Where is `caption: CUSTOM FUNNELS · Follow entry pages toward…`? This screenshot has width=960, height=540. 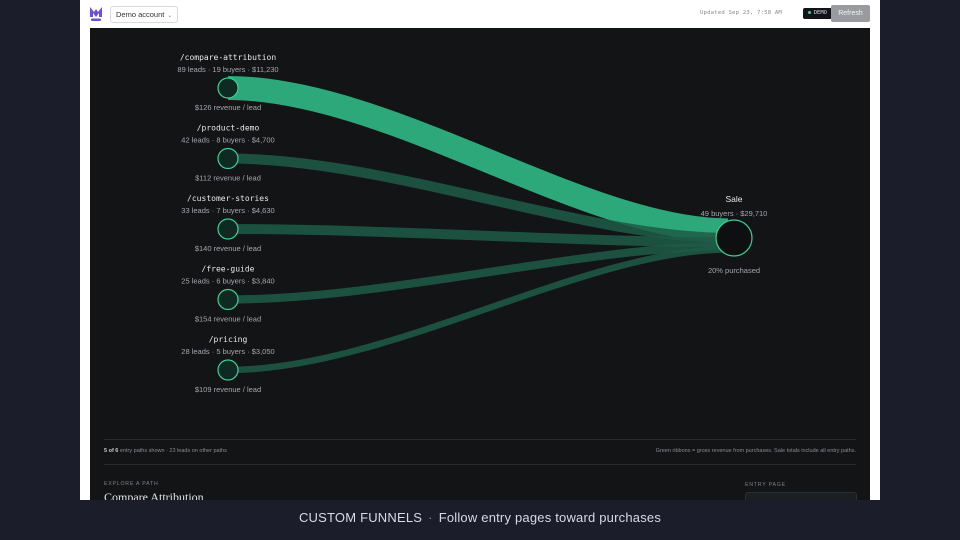 caption: CUSTOM FUNNELS · Follow entry pages toward… is located at coordinates (480, 517).